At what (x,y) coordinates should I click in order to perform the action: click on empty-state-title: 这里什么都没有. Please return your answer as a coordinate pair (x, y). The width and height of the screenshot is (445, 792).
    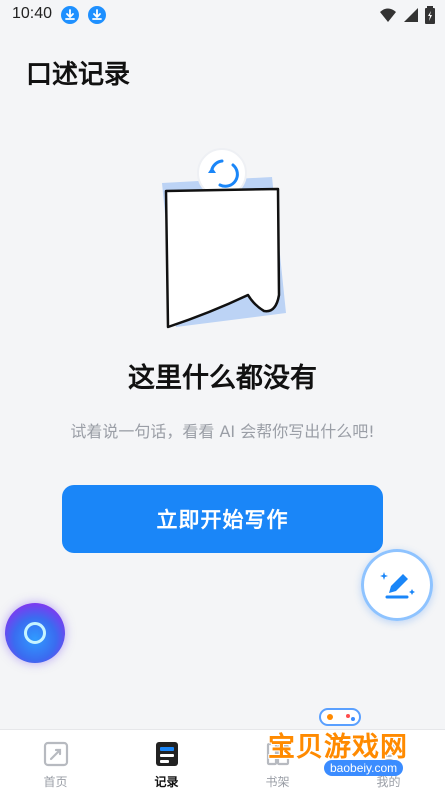
    Looking at the image, I should click on (222, 378).